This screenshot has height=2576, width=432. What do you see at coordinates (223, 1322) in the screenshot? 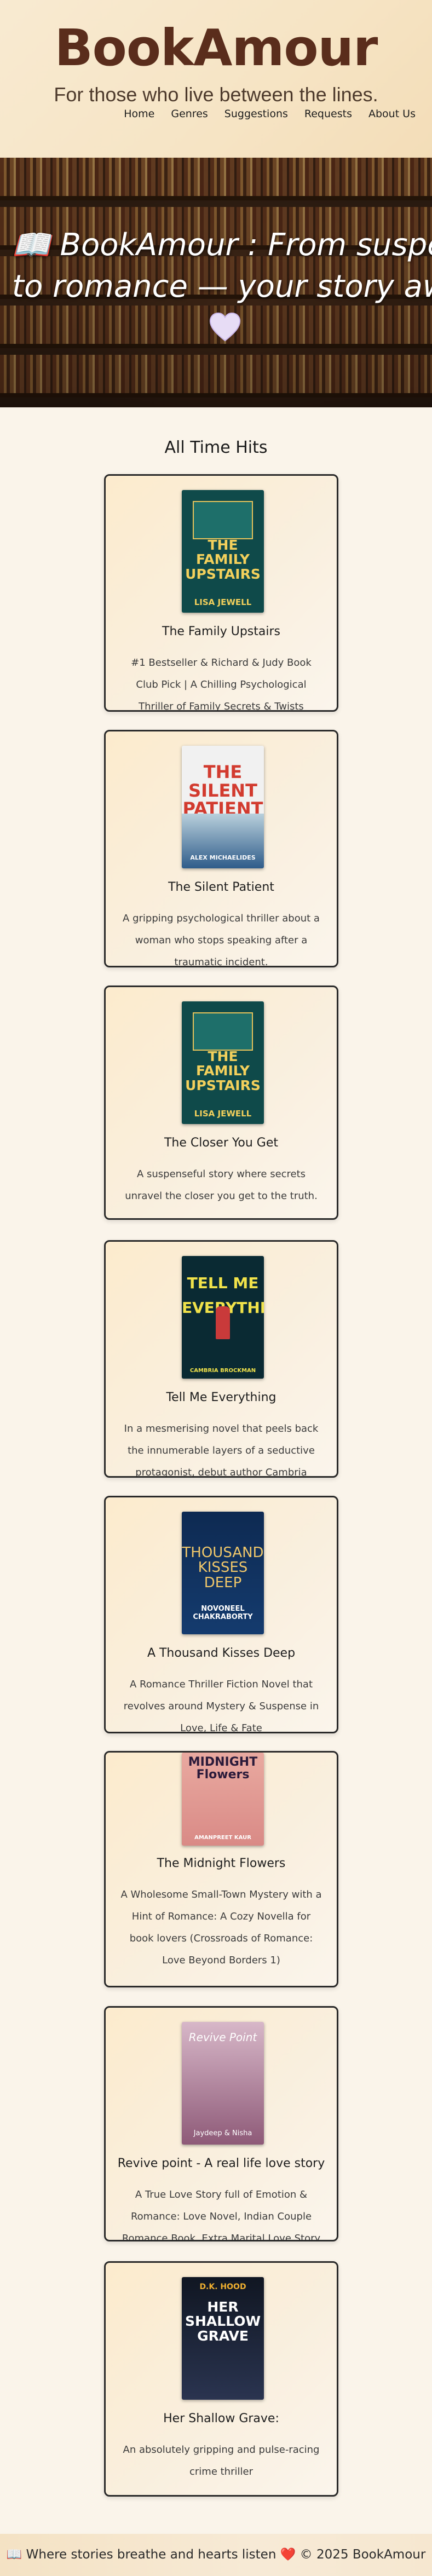
I see `cover-figure-art` at bounding box center [223, 1322].